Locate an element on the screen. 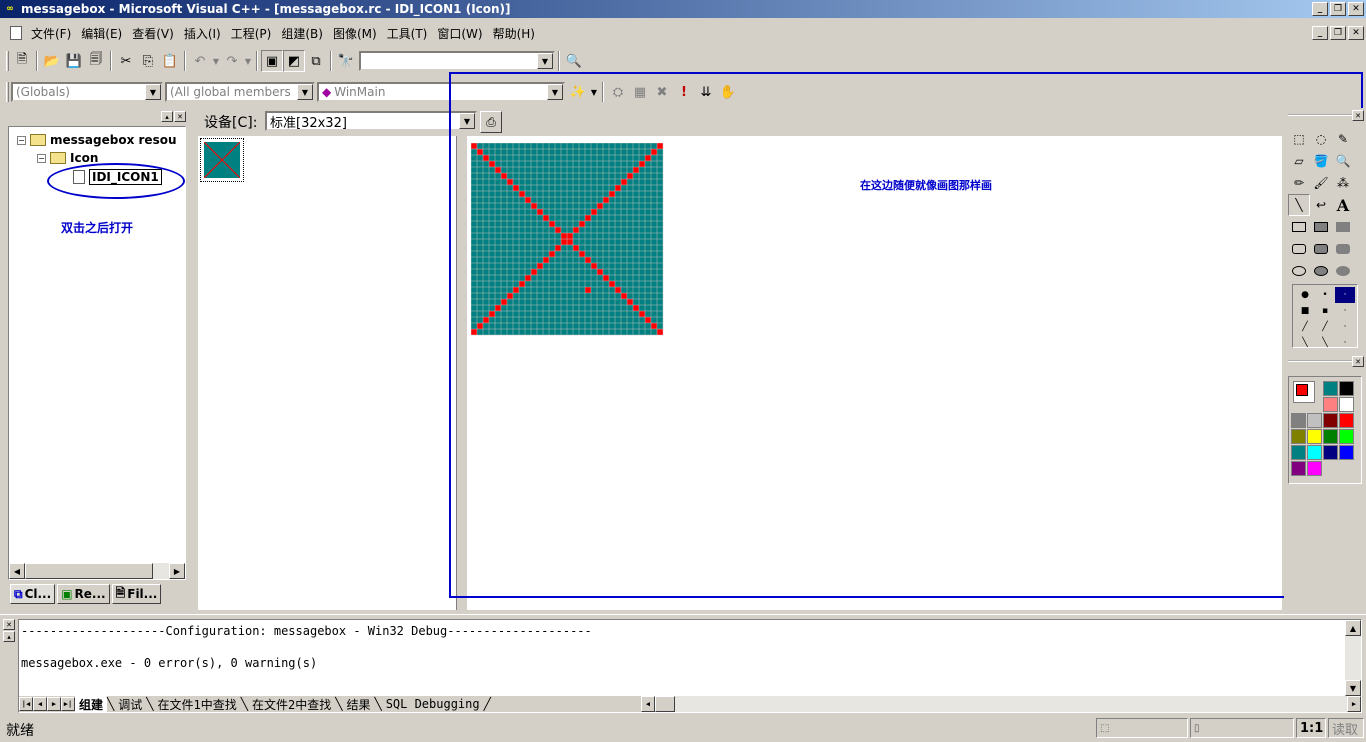  solid-ellipse-icon is located at coordinates (1343, 271).